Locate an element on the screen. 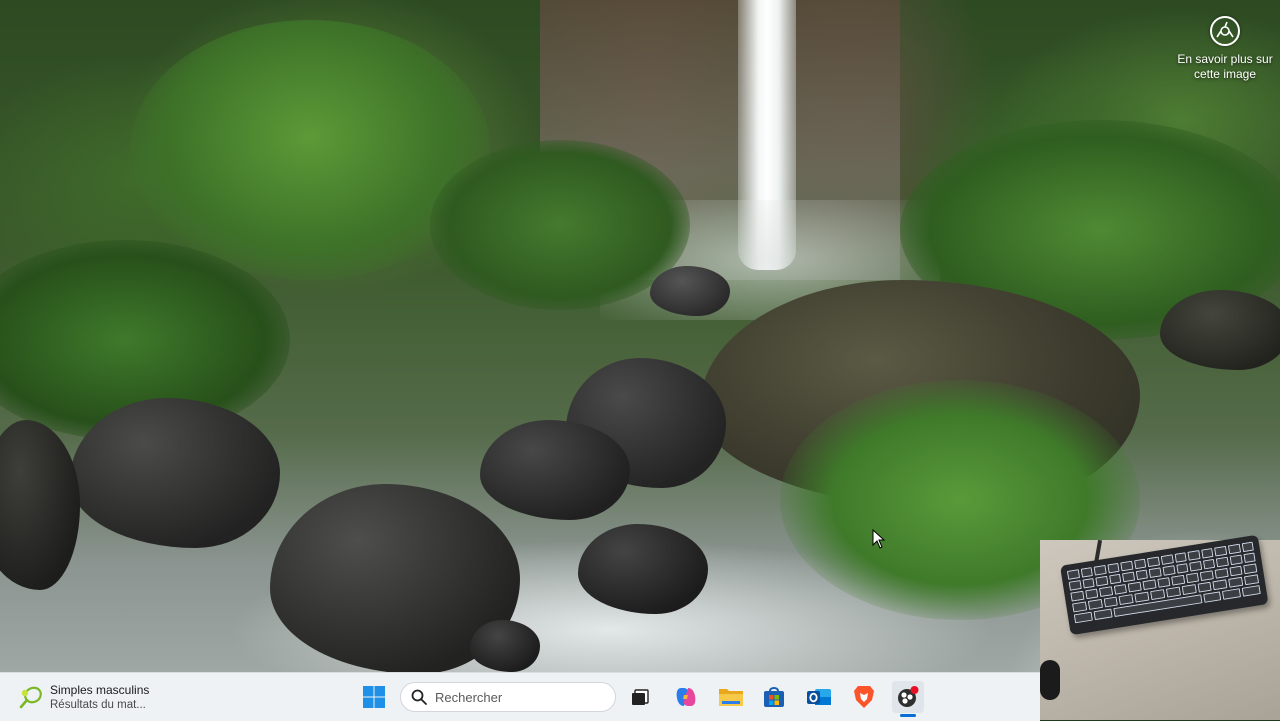 Image resolution: width=1280 pixels, height=721 pixels. outlook-button is located at coordinates (819, 697).